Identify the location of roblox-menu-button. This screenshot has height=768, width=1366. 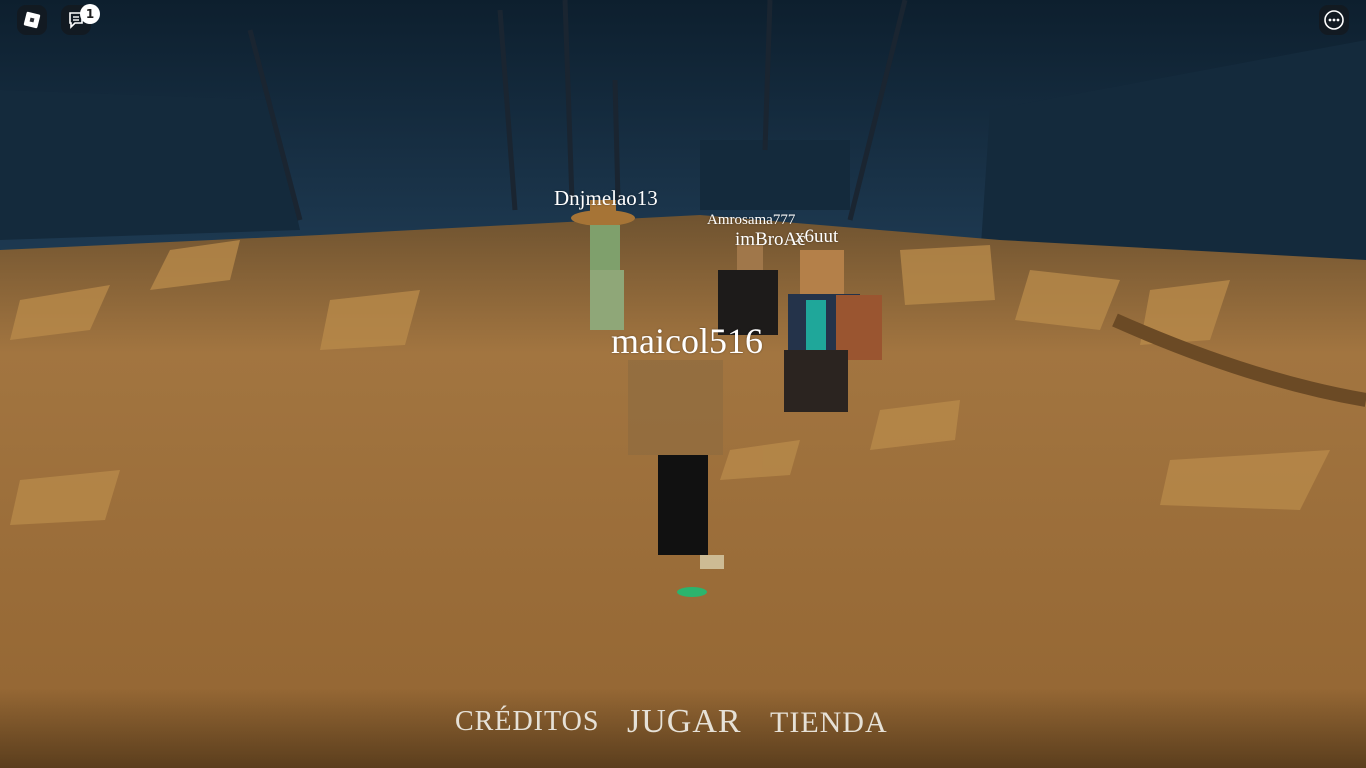
(32, 20).